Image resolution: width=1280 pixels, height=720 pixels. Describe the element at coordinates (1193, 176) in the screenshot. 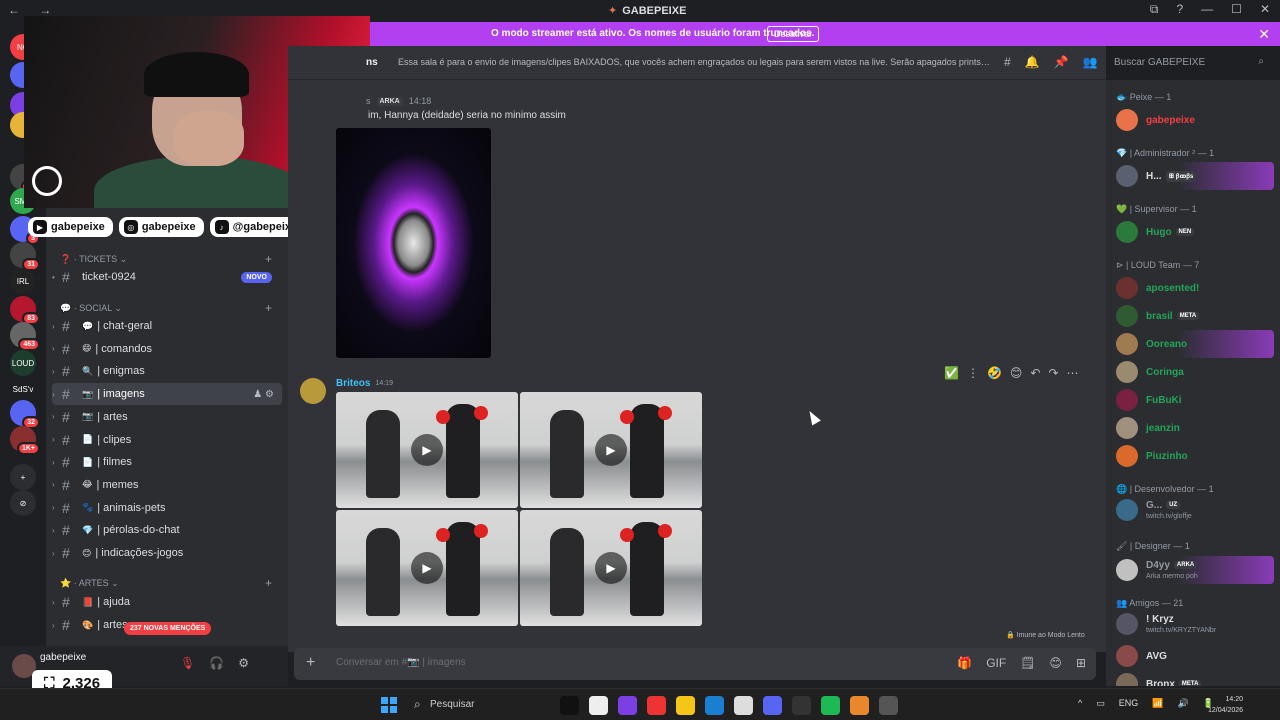

I see `member-item: H... ꕥ ꞵꝏꞵs` at that location.